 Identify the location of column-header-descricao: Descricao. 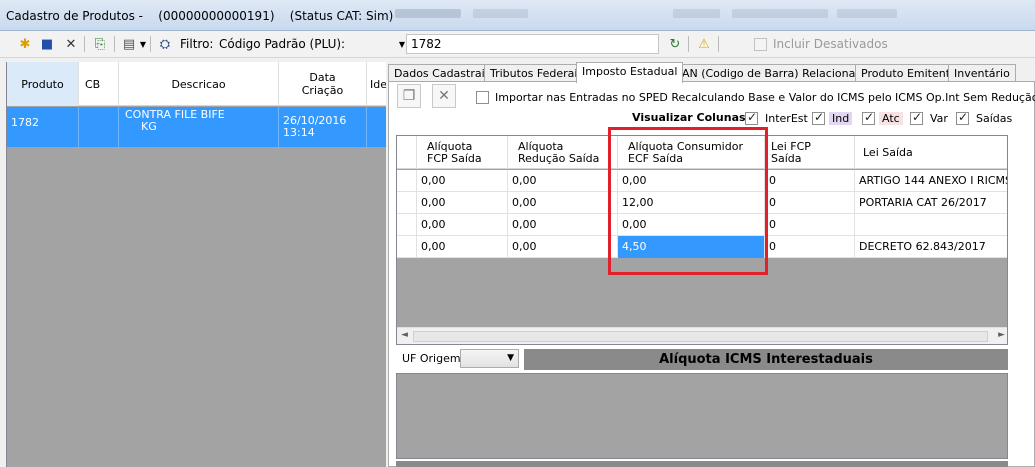
(199, 84).